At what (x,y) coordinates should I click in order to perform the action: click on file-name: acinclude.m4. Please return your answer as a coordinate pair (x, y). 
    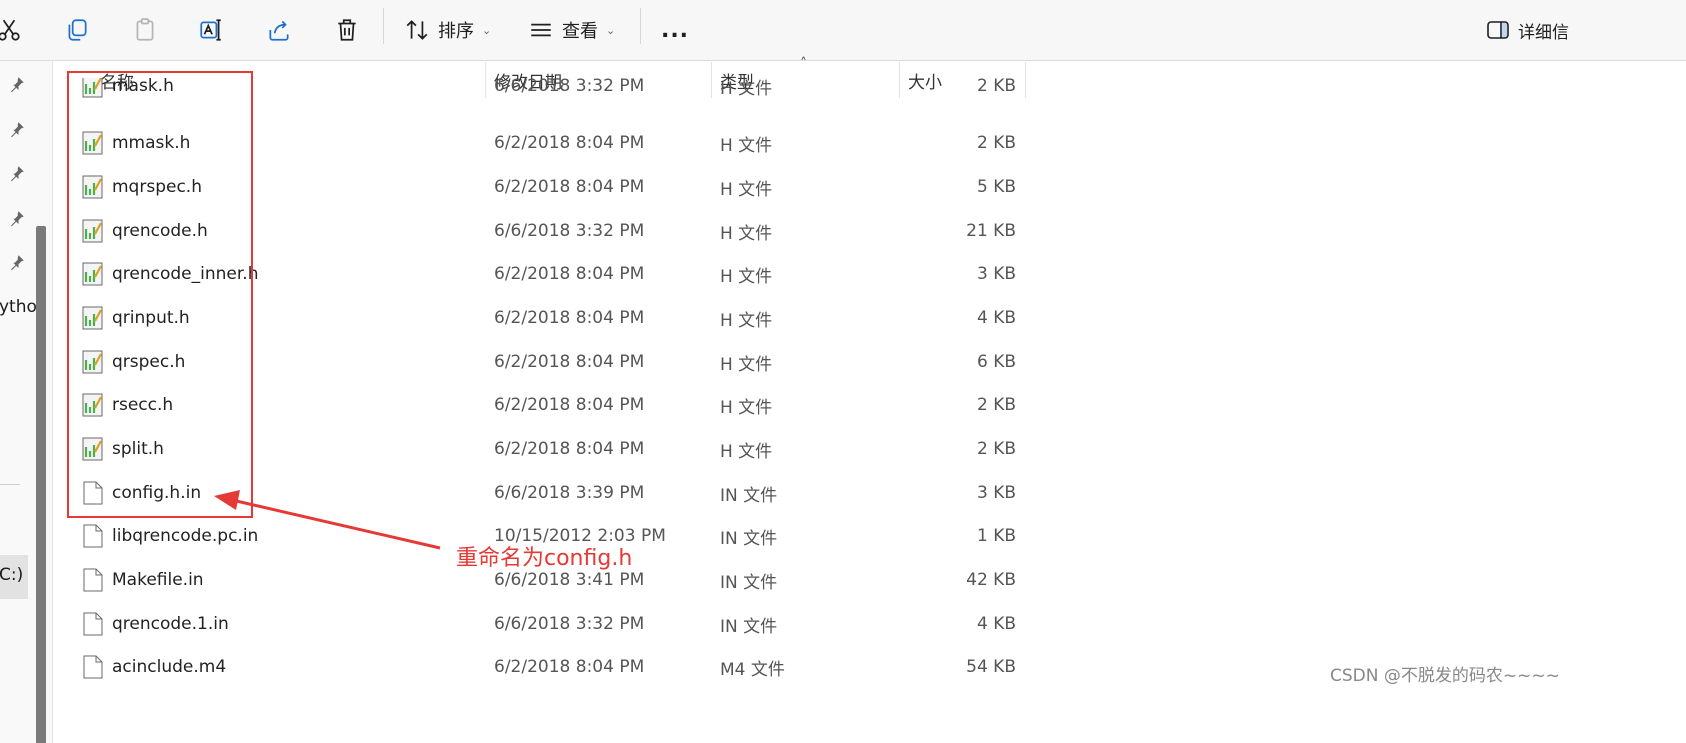
    Looking at the image, I should click on (169, 667).